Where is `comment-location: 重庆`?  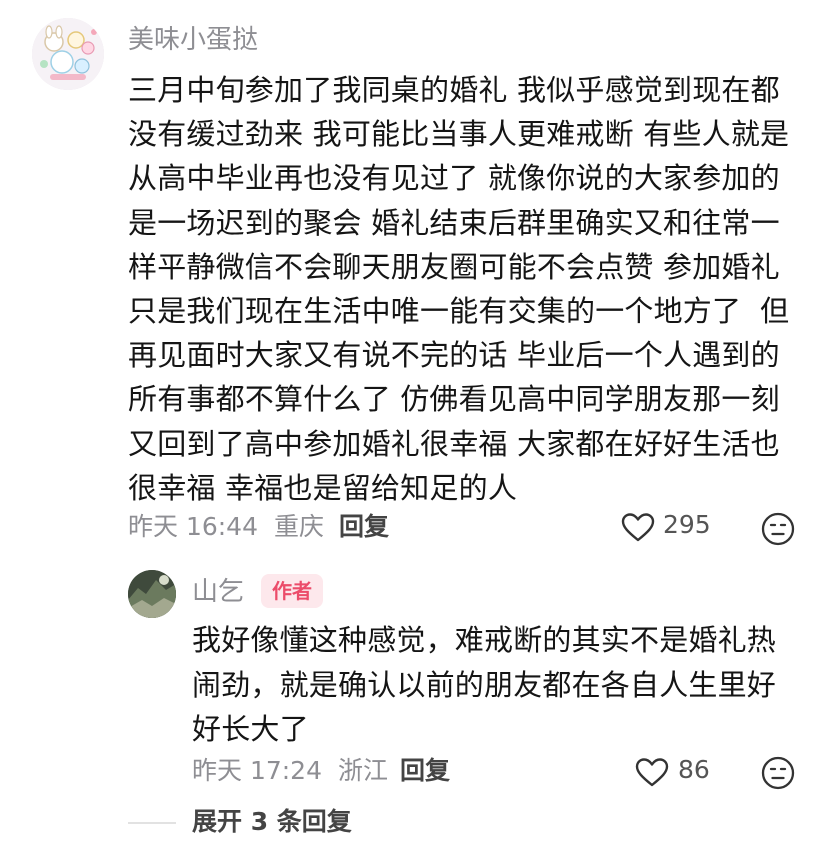
comment-location: 重庆 is located at coordinates (298, 526).